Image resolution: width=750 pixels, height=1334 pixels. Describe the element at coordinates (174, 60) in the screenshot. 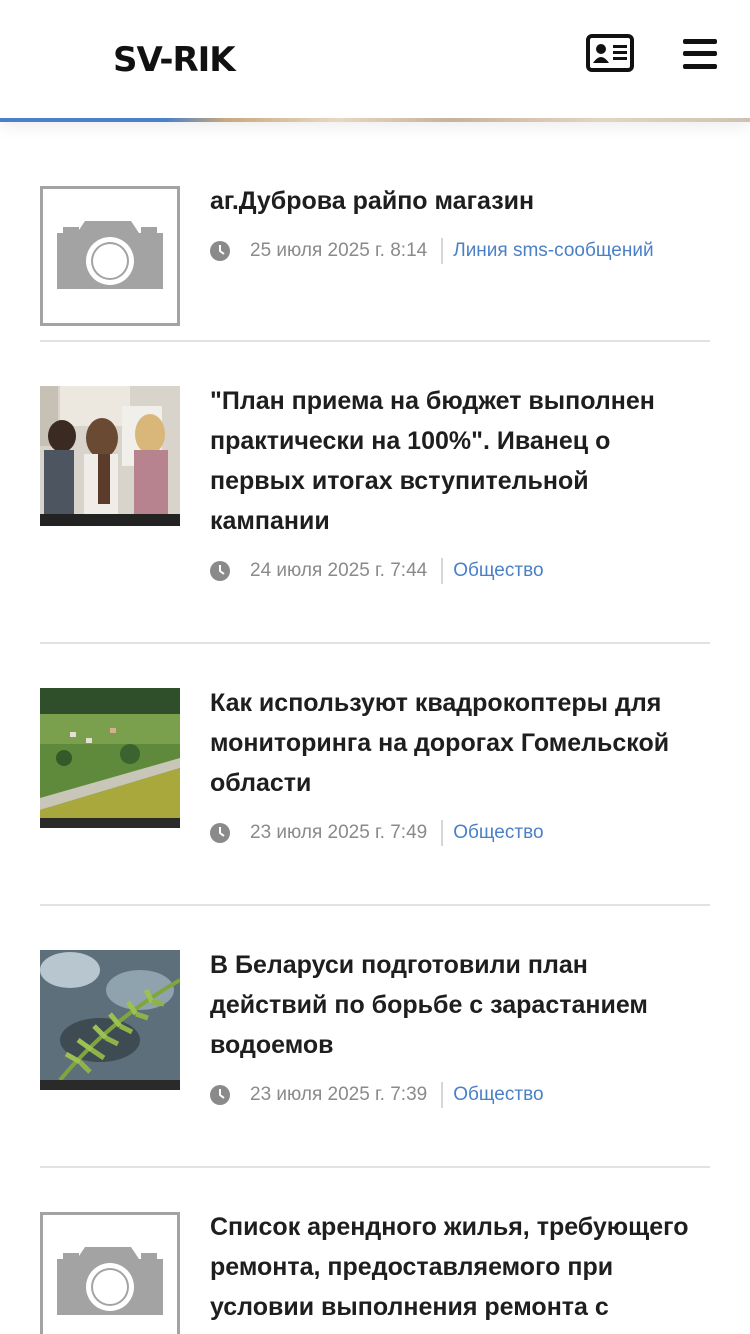

I see `site-logo: SV-RIK` at that location.